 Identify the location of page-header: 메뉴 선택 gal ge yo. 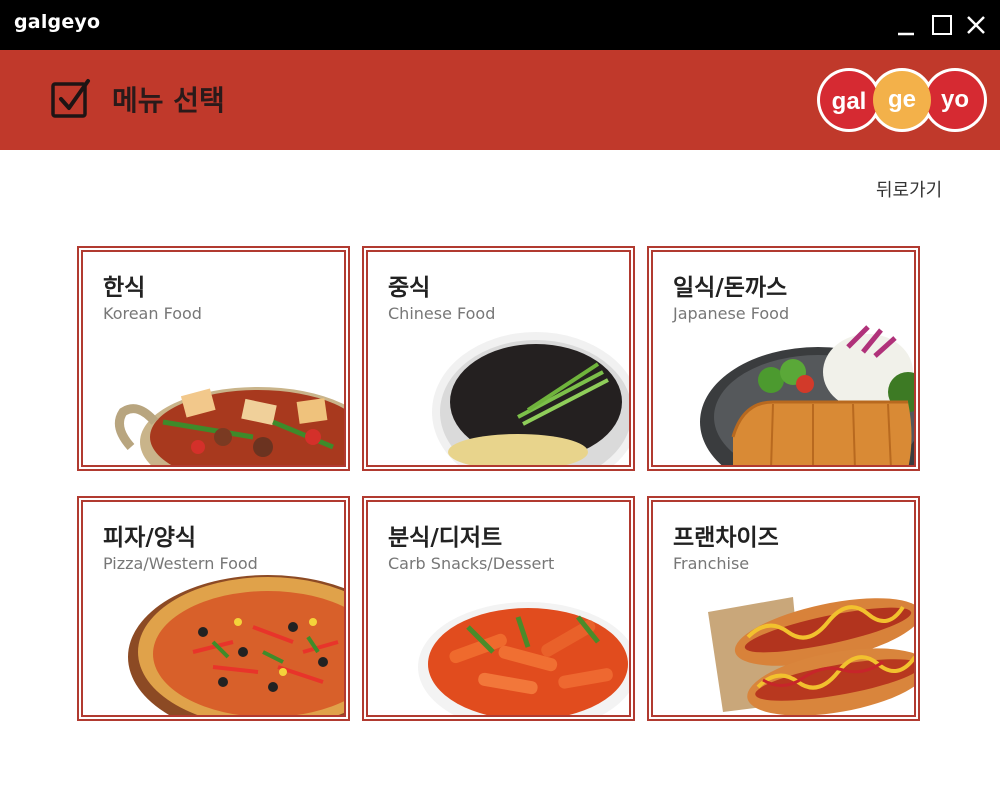
(500, 100).